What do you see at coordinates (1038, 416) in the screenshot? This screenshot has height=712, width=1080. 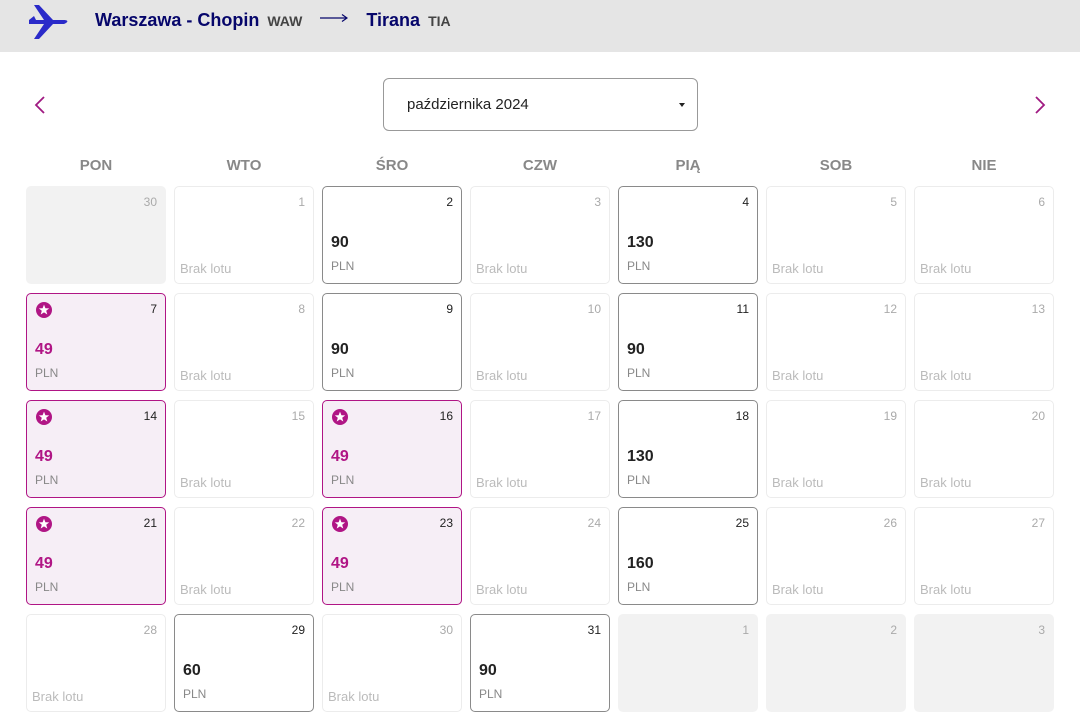 I see `day-number: 20` at bounding box center [1038, 416].